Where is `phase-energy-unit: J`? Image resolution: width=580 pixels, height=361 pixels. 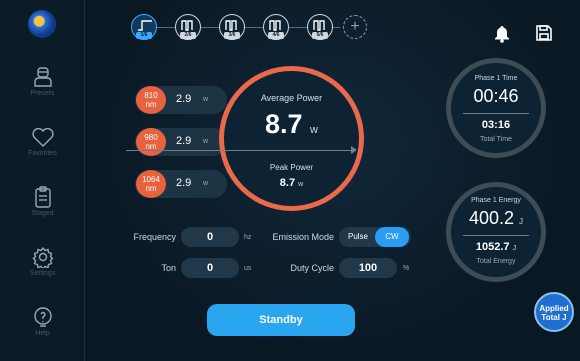
phase-energy-unit: J is located at coordinates (521, 221).